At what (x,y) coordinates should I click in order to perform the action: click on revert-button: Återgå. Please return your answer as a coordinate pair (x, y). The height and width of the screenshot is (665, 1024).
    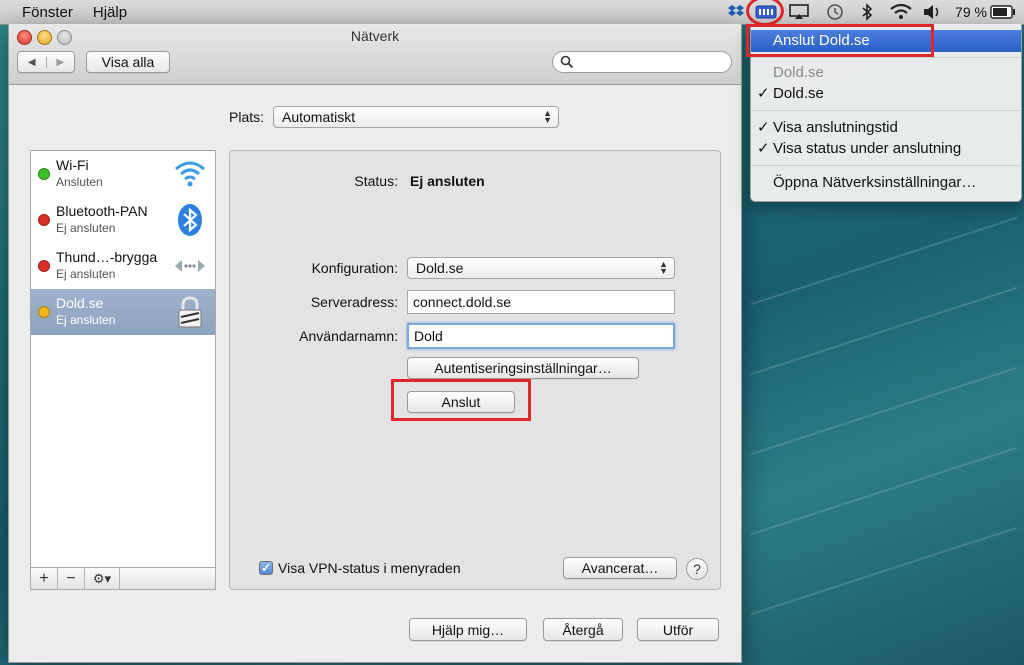
    Looking at the image, I should click on (583, 629).